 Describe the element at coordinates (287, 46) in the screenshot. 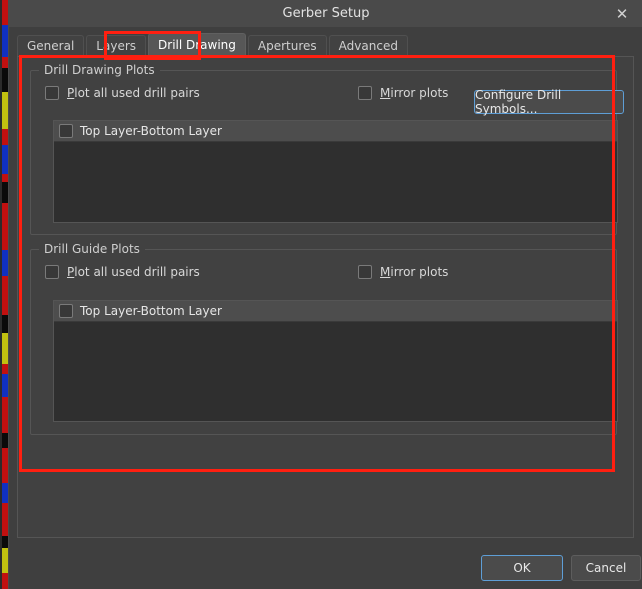

I see `tab-apertures: Apertures` at that location.